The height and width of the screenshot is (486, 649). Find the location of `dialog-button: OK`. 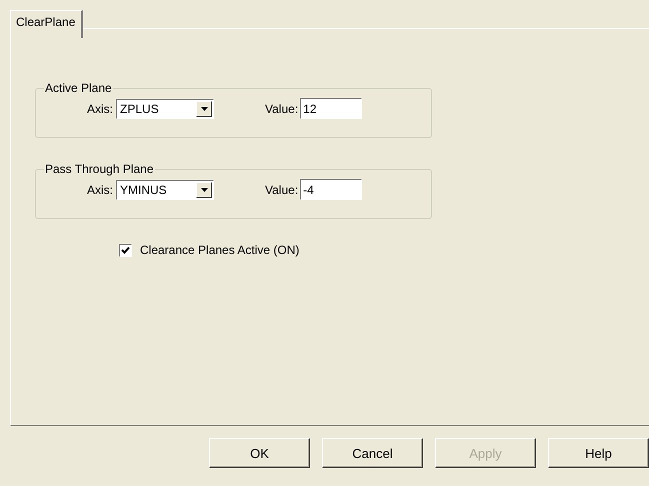

dialog-button: OK is located at coordinates (259, 453).